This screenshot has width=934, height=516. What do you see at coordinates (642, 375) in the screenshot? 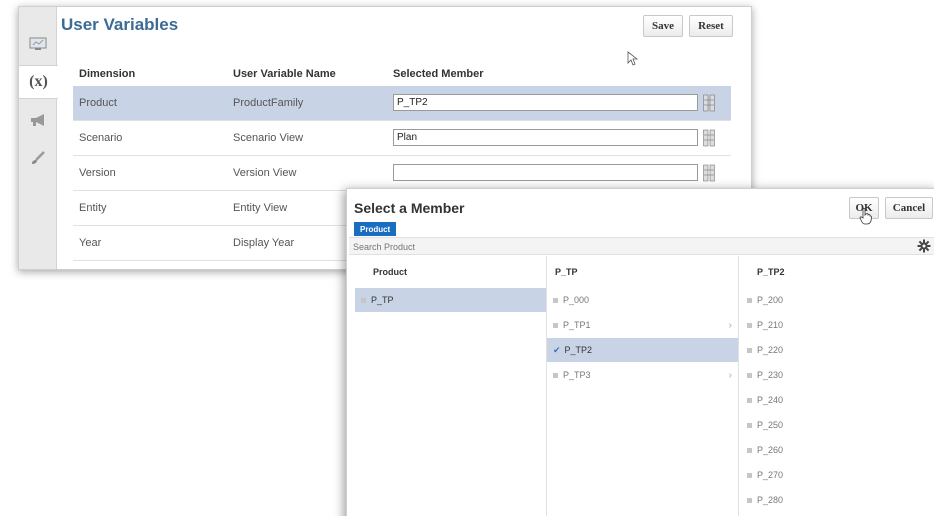
I see `list-item: P_TP3 ›` at bounding box center [642, 375].